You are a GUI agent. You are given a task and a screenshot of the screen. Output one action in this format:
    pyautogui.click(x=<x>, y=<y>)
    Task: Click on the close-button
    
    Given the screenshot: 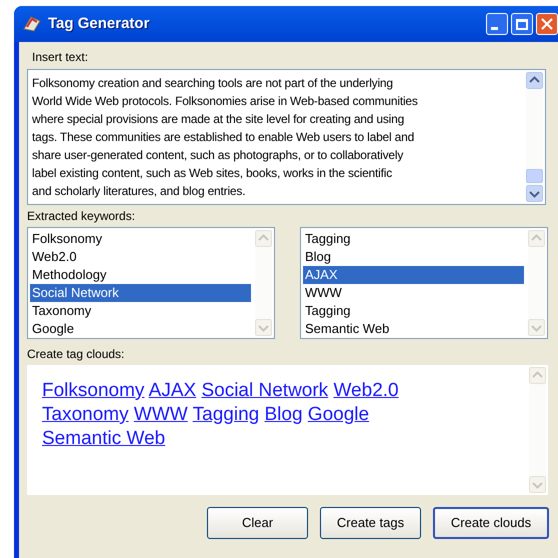 What is the action you would take?
    pyautogui.click(x=547, y=24)
    